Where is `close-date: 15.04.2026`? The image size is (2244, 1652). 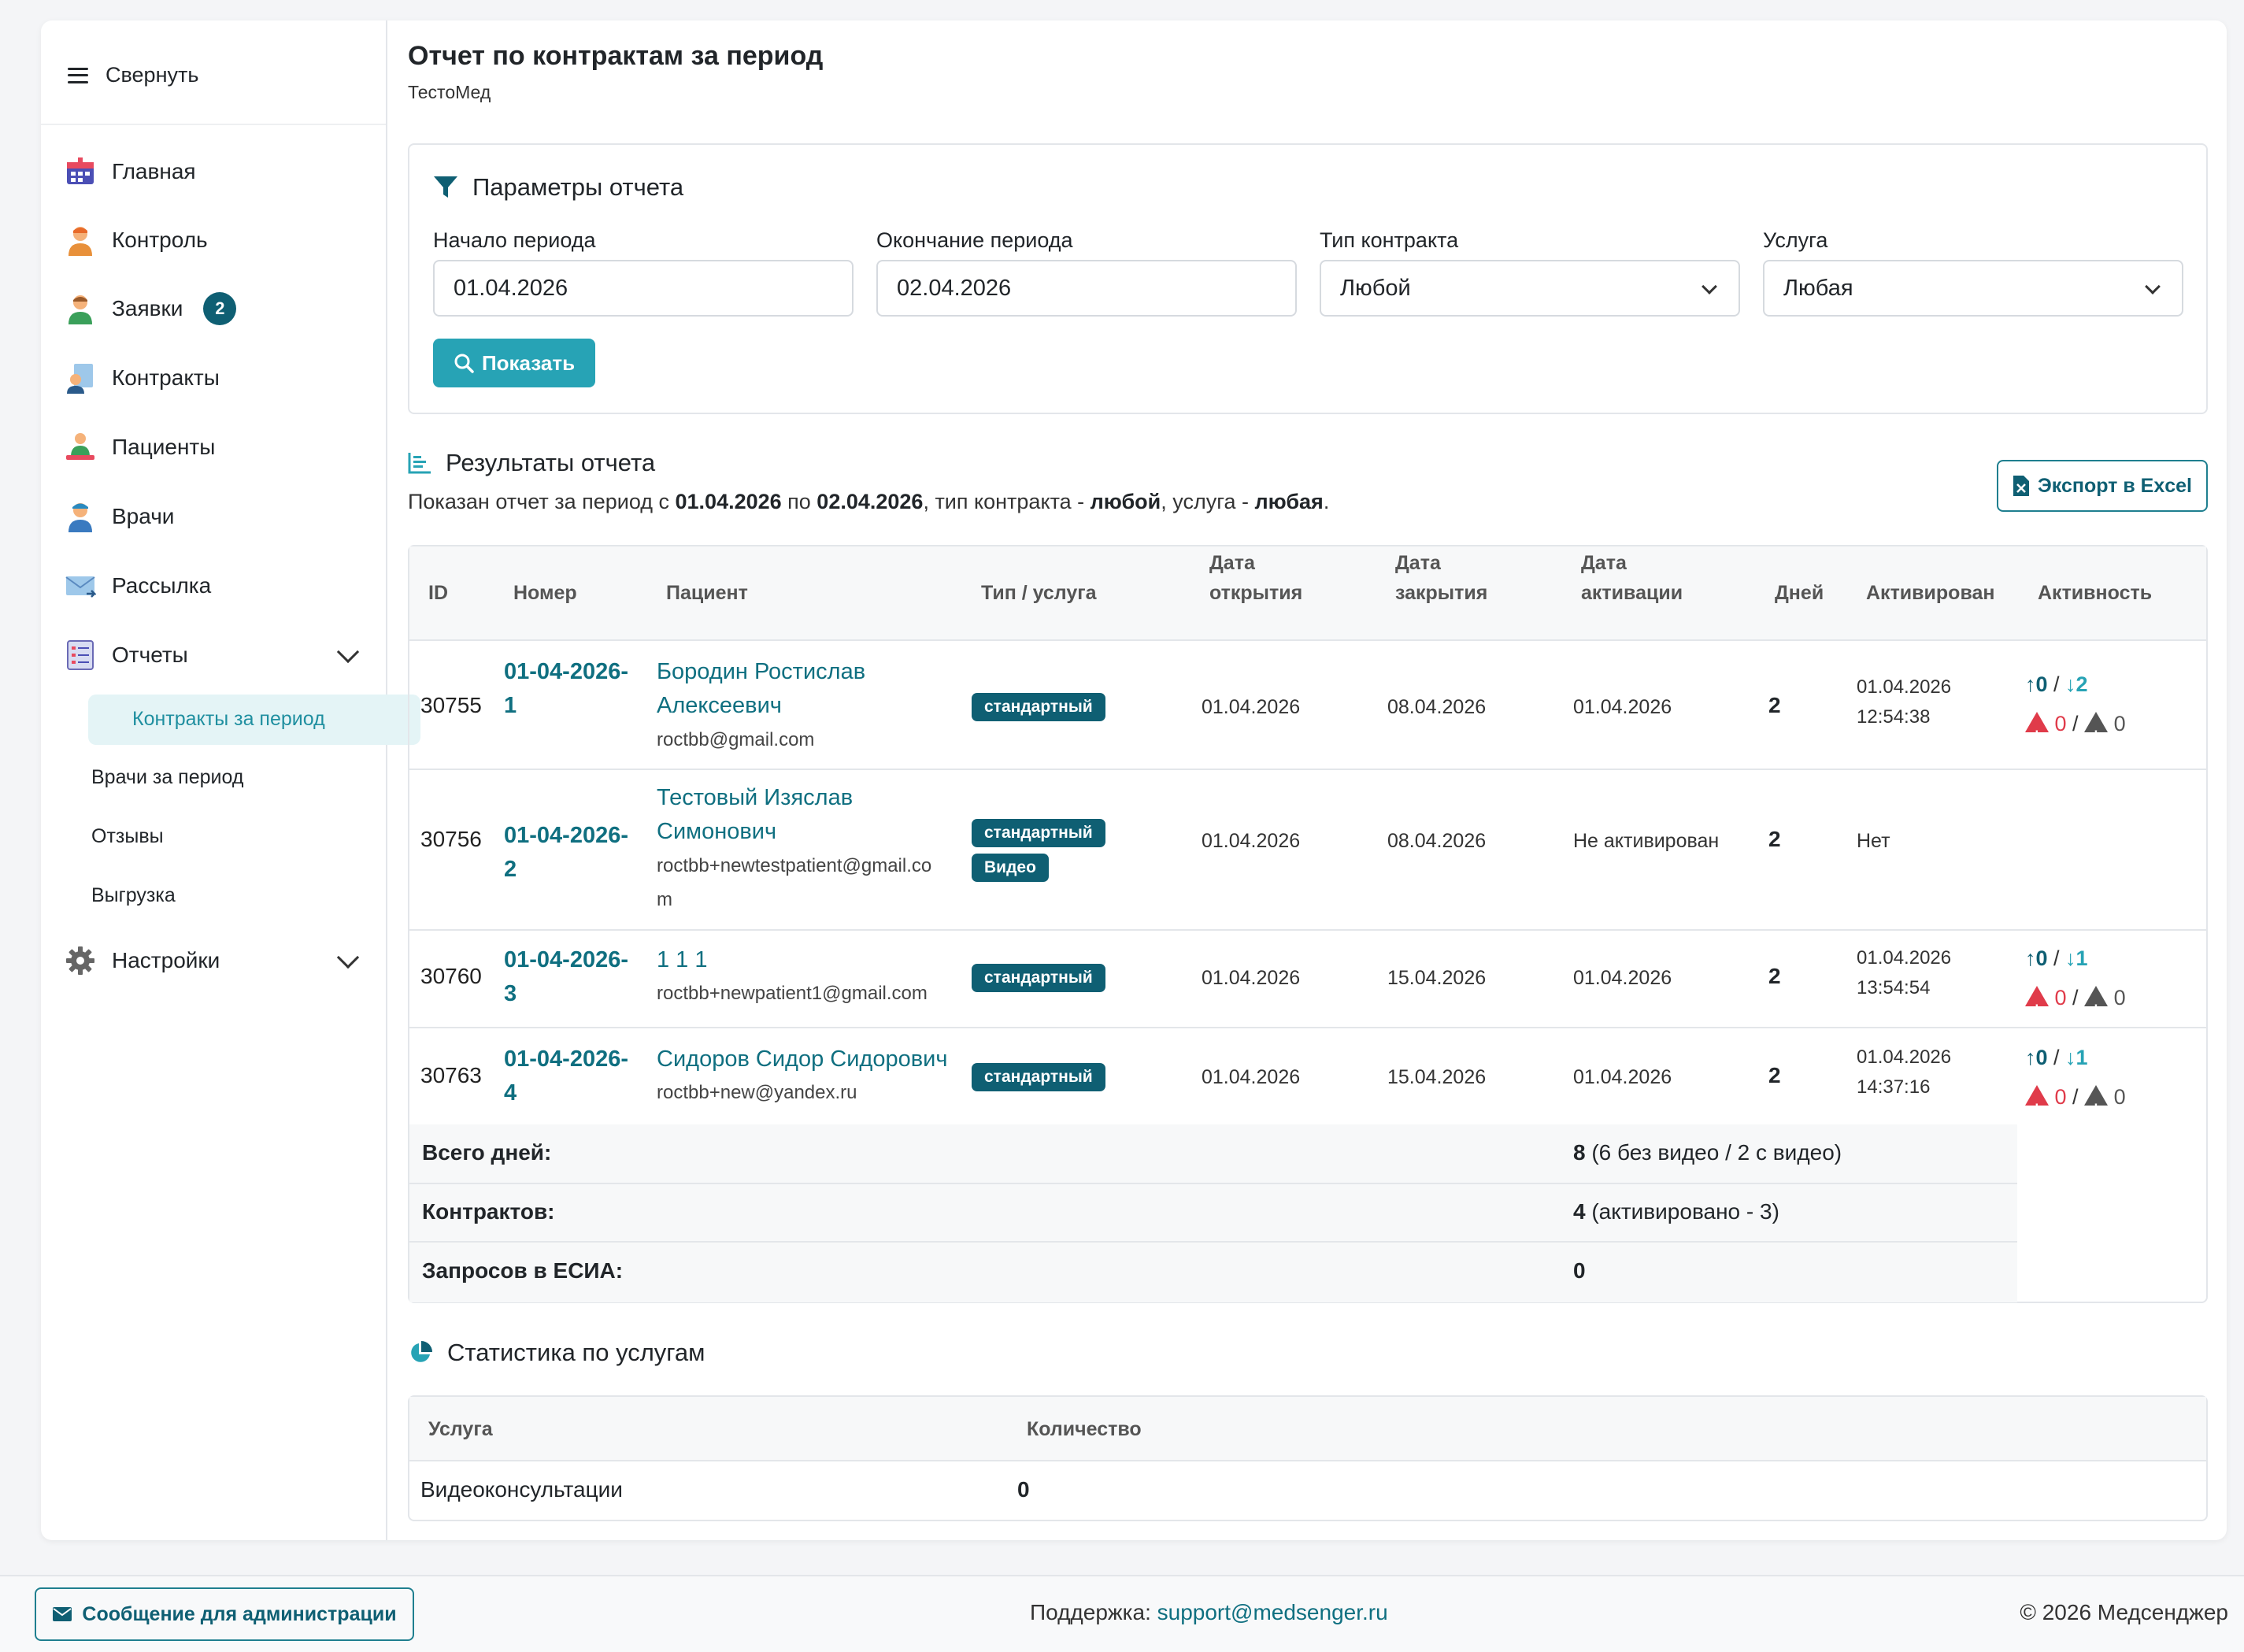
close-date: 15.04.2026 is located at coordinates (1437, 1077).